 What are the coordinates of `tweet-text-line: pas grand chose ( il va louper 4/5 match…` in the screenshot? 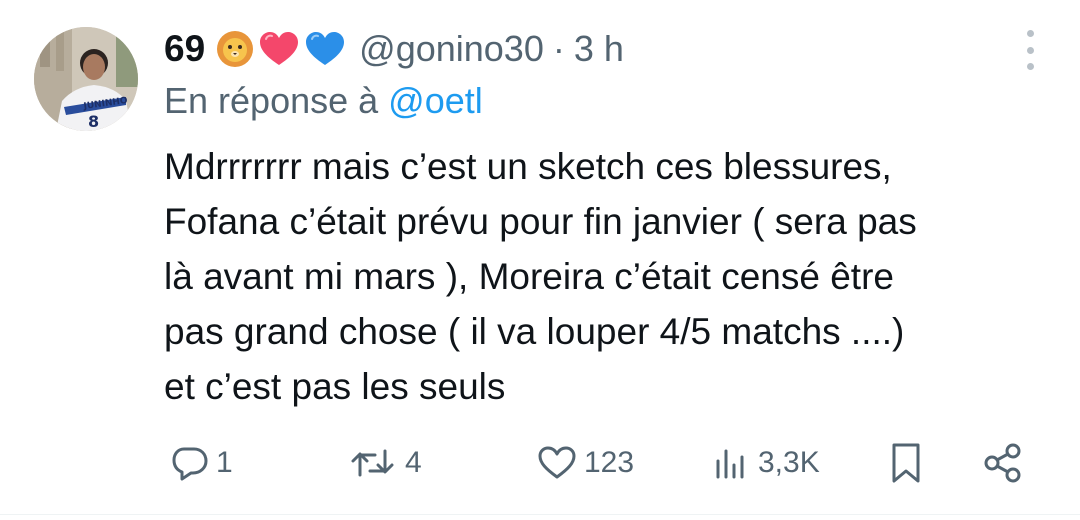 It's located at (534, 331).